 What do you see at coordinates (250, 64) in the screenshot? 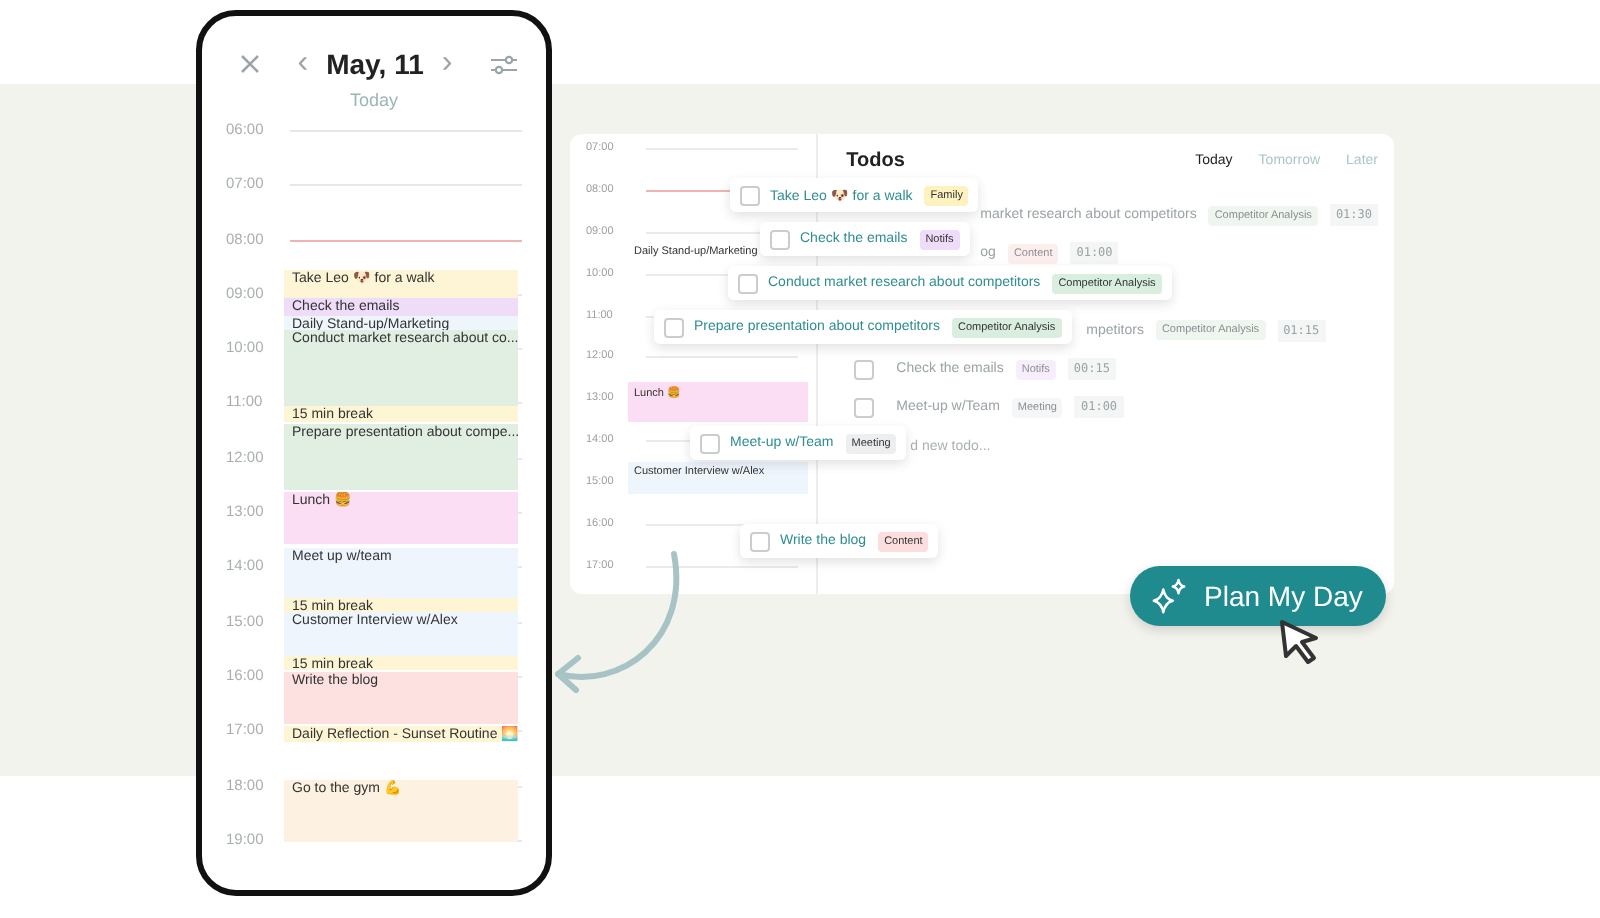
I see `close-icon` at bounding box center [250, 64].